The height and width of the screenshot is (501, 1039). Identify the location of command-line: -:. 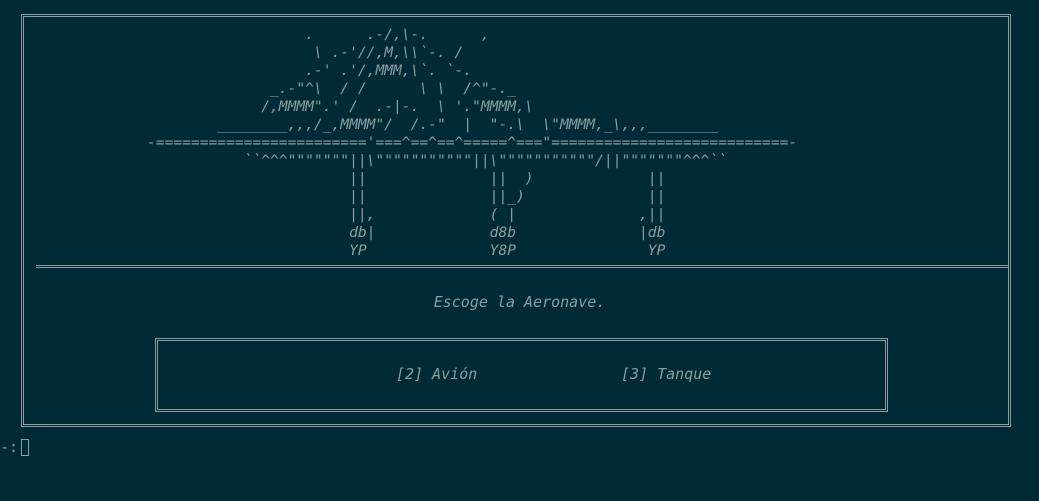
(15, 447).